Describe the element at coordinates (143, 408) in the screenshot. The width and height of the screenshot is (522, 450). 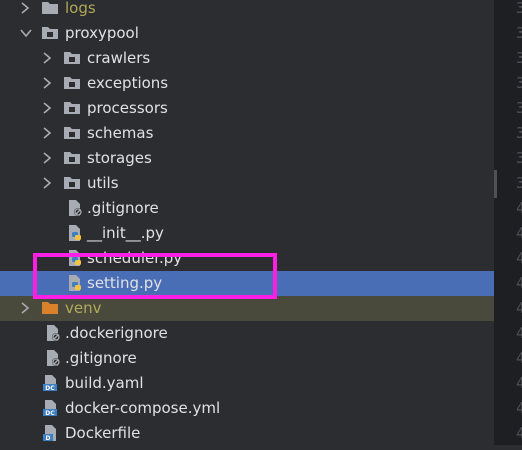
I see `tree-item-label: docker-compose.yml` at that location.